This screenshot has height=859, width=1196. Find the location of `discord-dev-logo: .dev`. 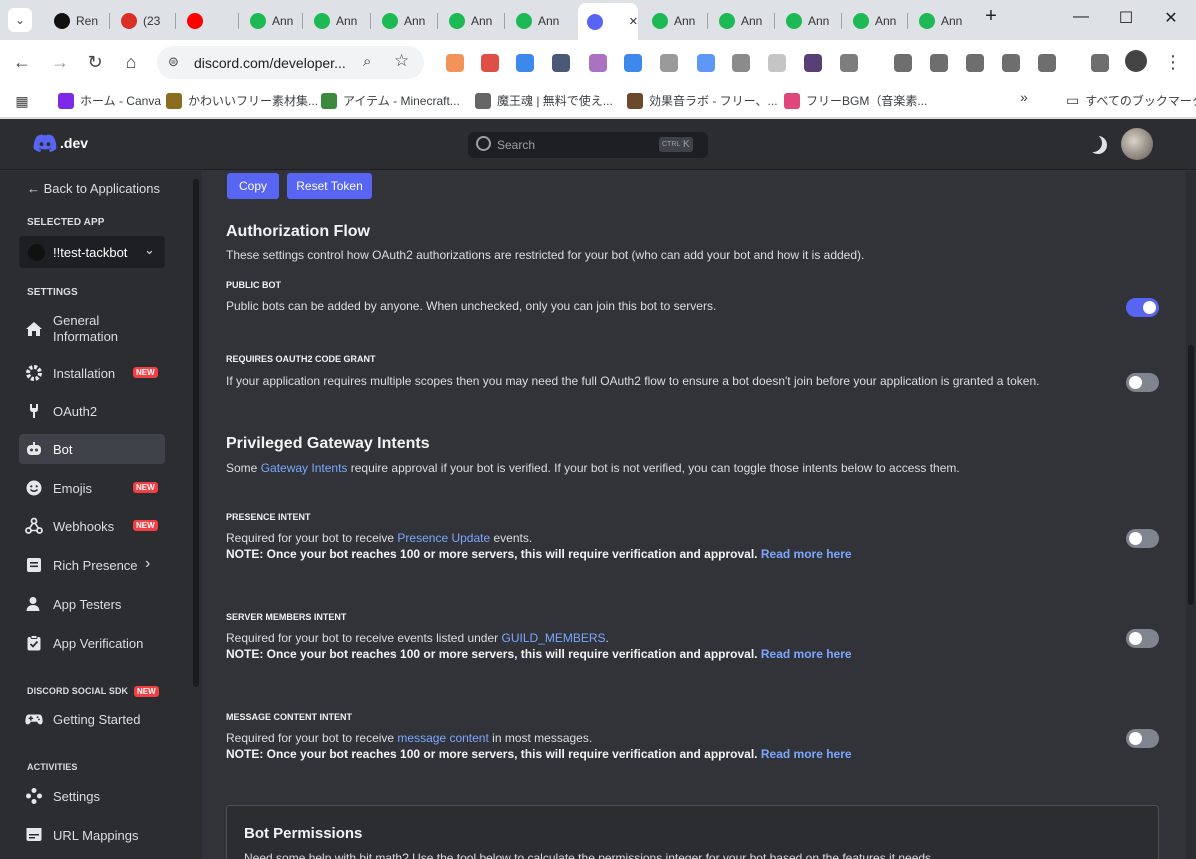

discord-dev-logo: .dev is located at coordinates (60, 143).